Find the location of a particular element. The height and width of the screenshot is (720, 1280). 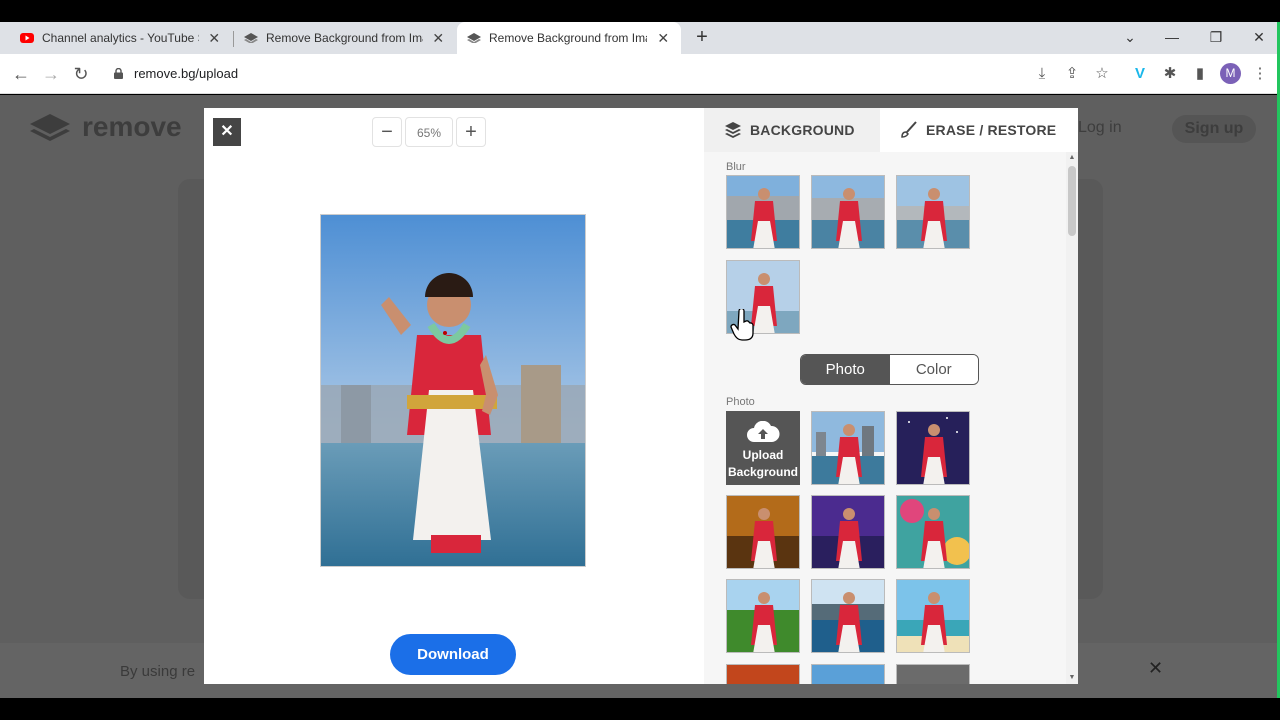

bookmark-star-icon: ☆ is located at coordinates (1102, 74).